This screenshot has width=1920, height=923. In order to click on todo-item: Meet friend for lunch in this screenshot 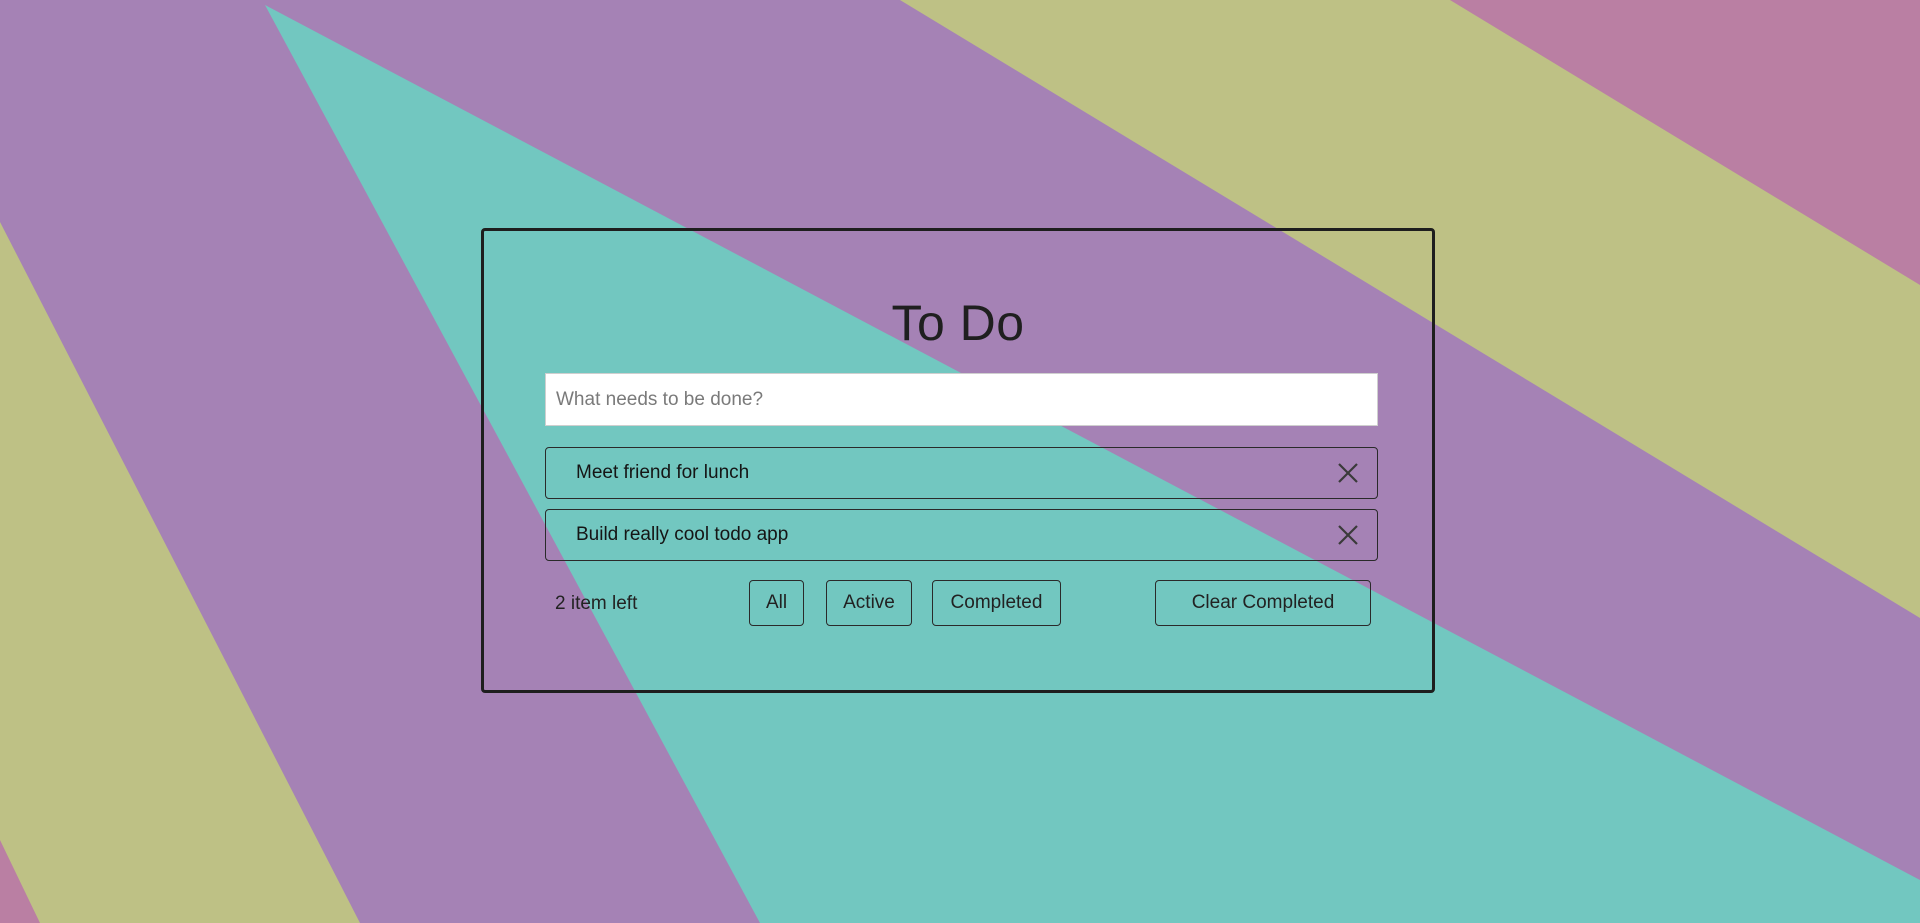, I will do `click(961, 473)`.